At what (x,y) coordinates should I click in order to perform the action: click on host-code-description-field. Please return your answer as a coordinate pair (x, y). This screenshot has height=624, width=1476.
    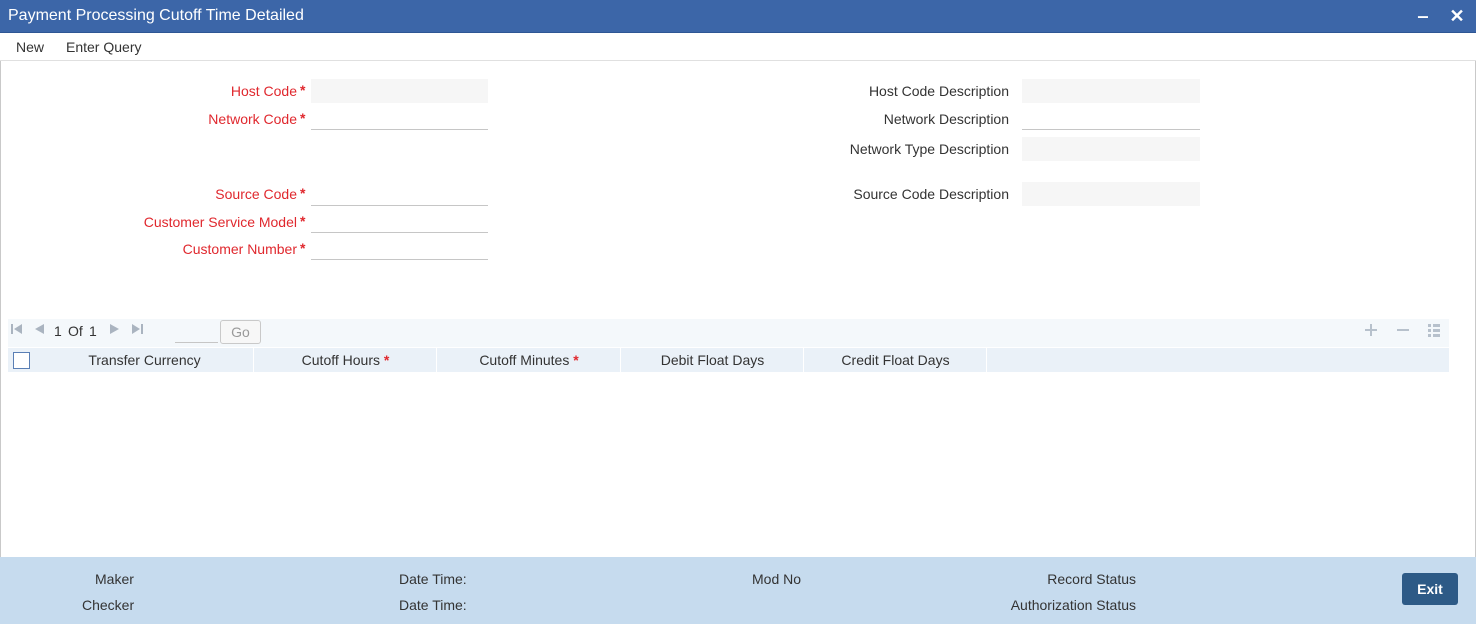
    Looking at the image, I should click on (1111, 91).